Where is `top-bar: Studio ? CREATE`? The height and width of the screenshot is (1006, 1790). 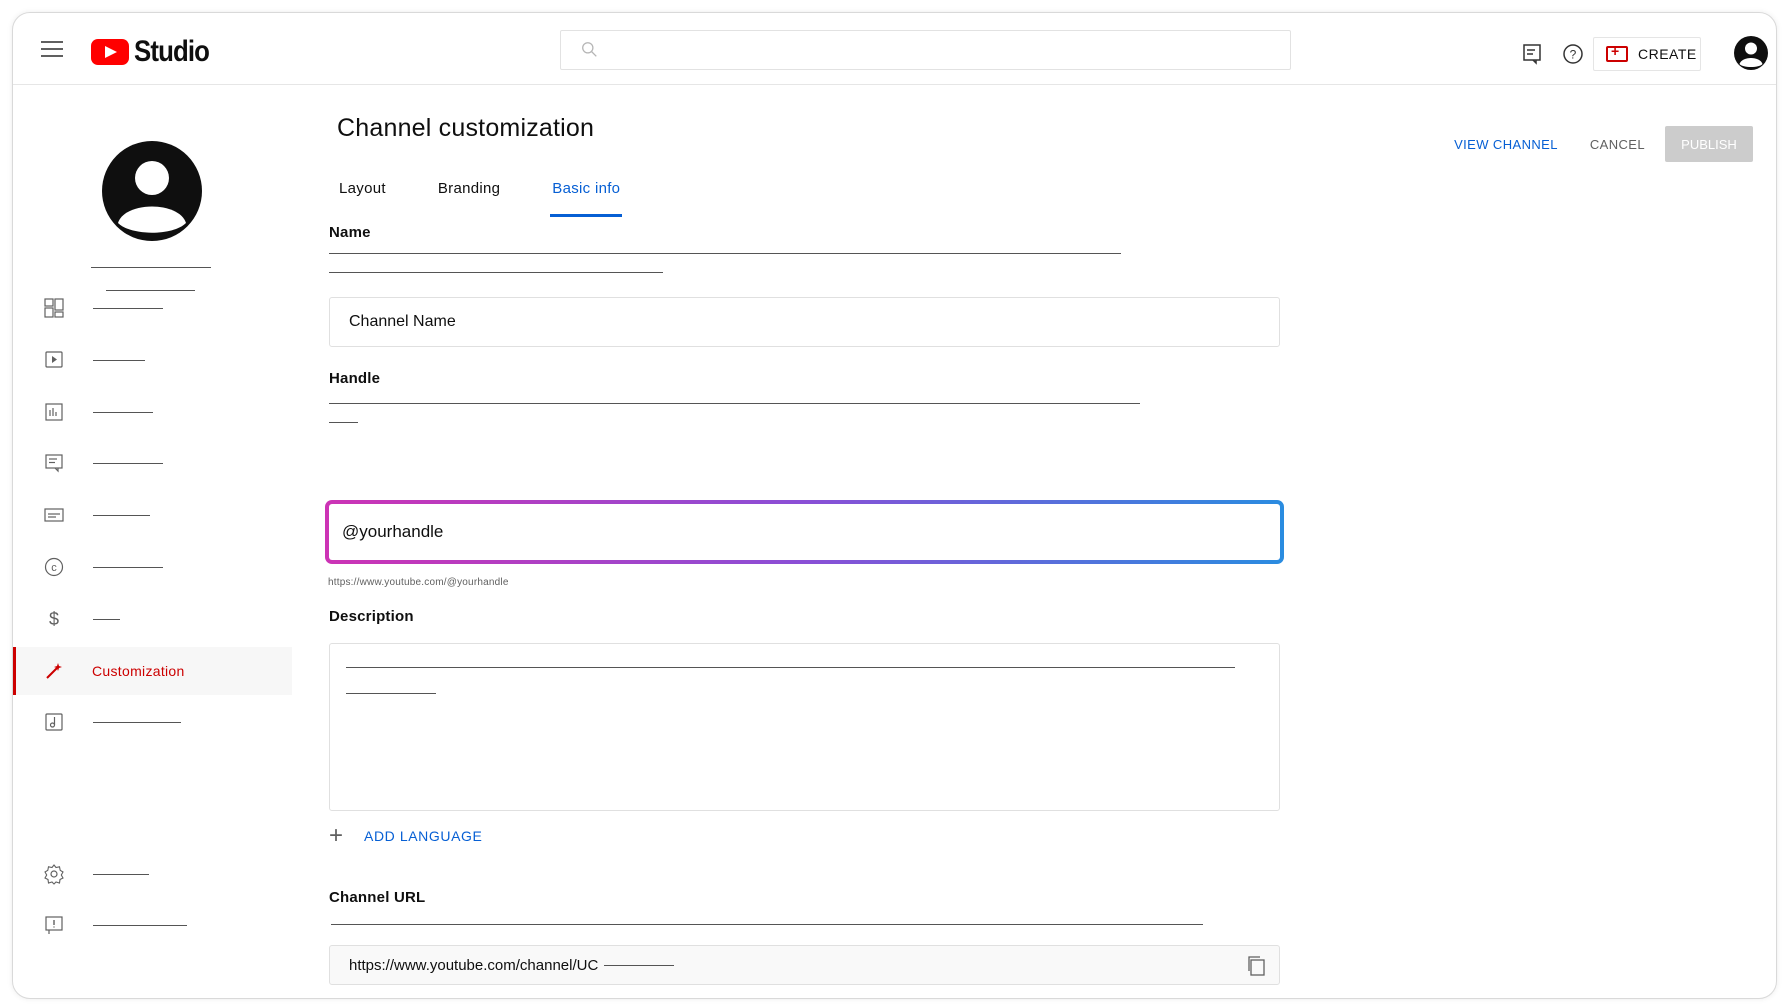 top-bar: Studio ? CREATE is located at coordinates (894, 49).